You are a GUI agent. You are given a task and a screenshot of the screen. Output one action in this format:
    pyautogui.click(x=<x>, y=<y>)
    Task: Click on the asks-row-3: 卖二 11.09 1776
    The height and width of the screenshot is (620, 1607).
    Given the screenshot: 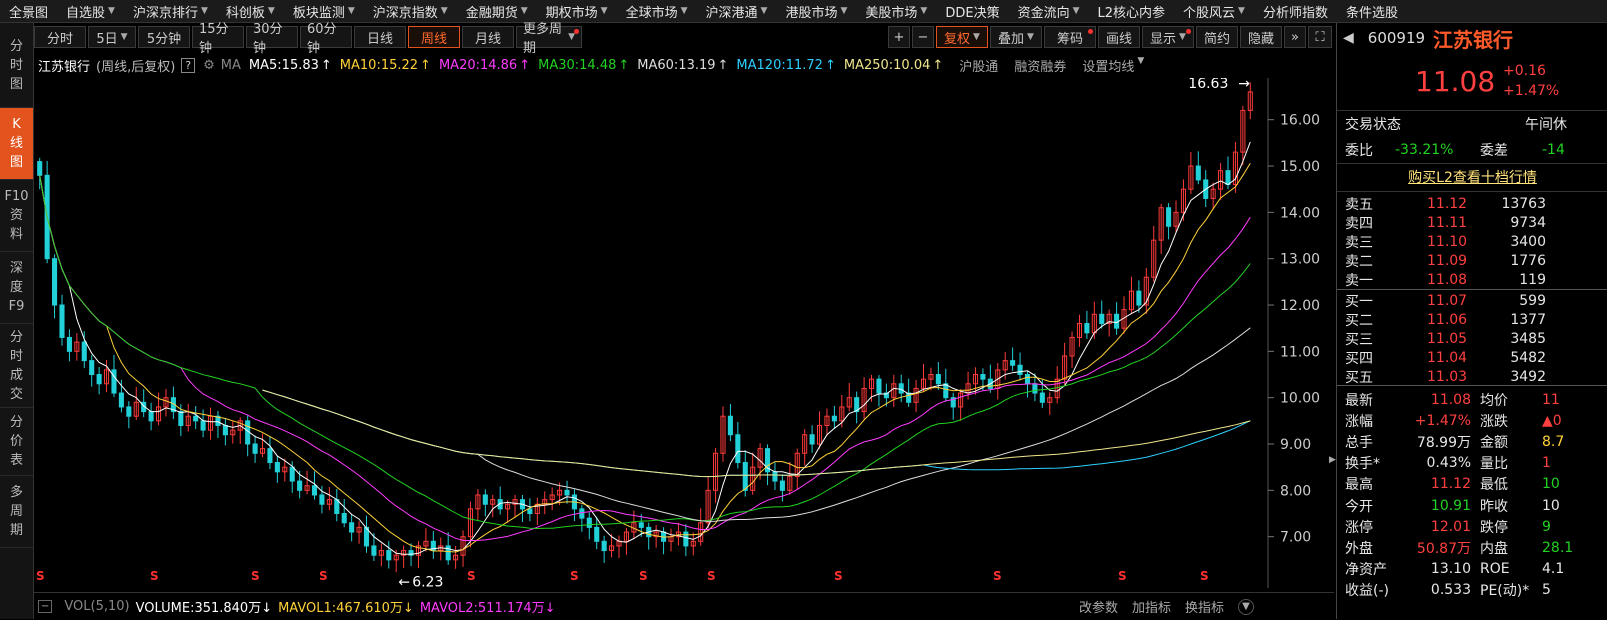 What is the action you would take?
    pyautogui.click(x=1472, y=260)
    